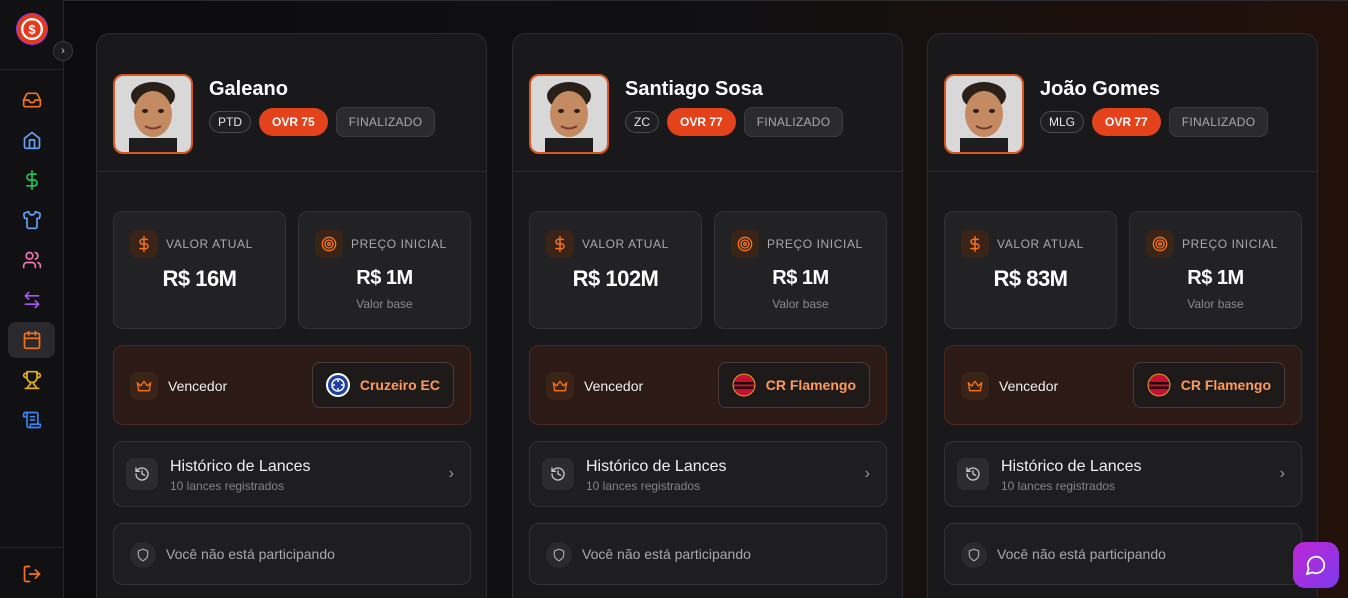  What do you see at coordinates (31, 420) in the screenshot?
I see `sidebar-item-scroll` at bounding box center [31, 420].